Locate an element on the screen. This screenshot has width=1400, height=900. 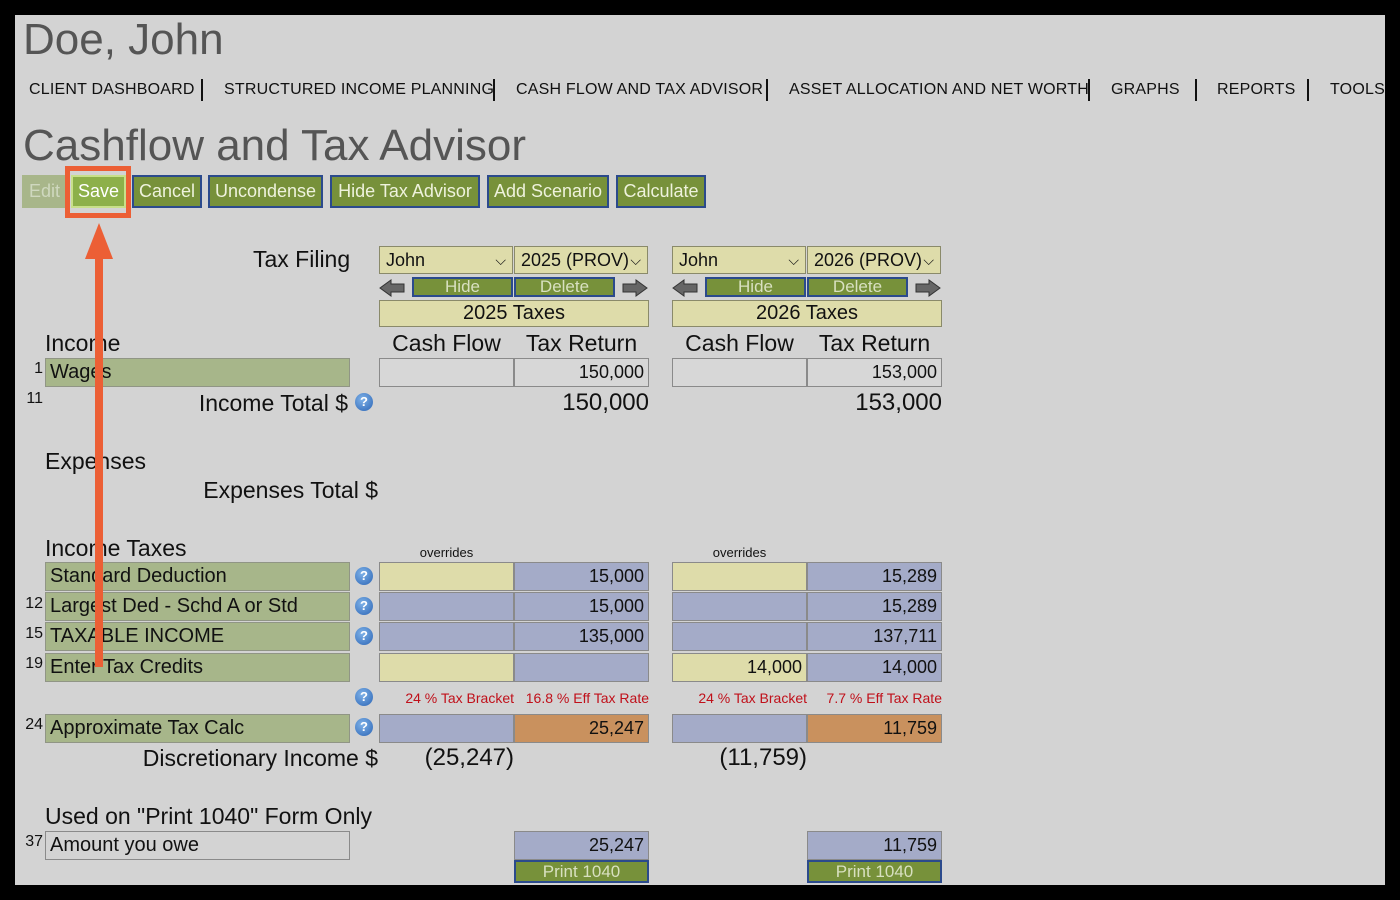
annotation-arrow-icon is located at coordinates (99, 445).